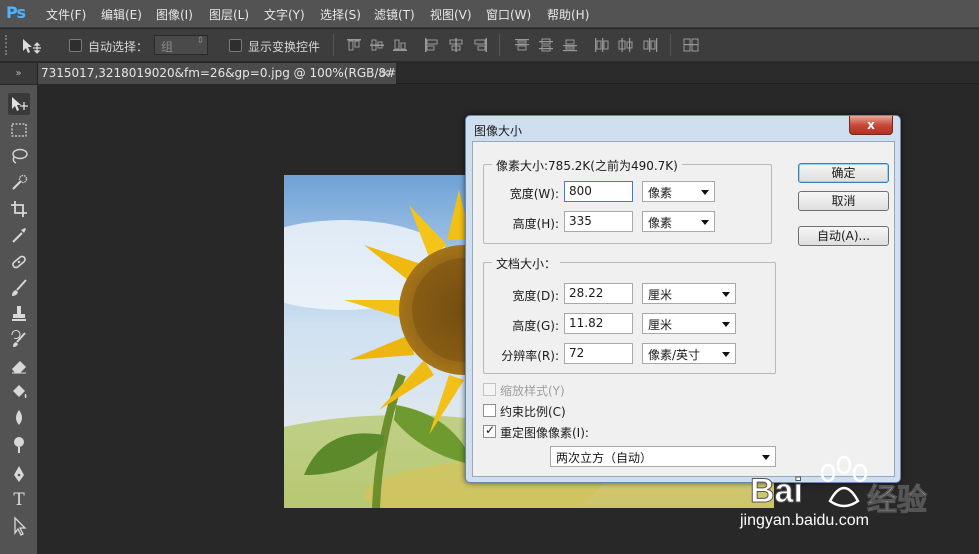  What do you see at coordinates (626, 45) in the screenshot?
I see `distribute-hcenter-icon` at bounding box center [626, 45].